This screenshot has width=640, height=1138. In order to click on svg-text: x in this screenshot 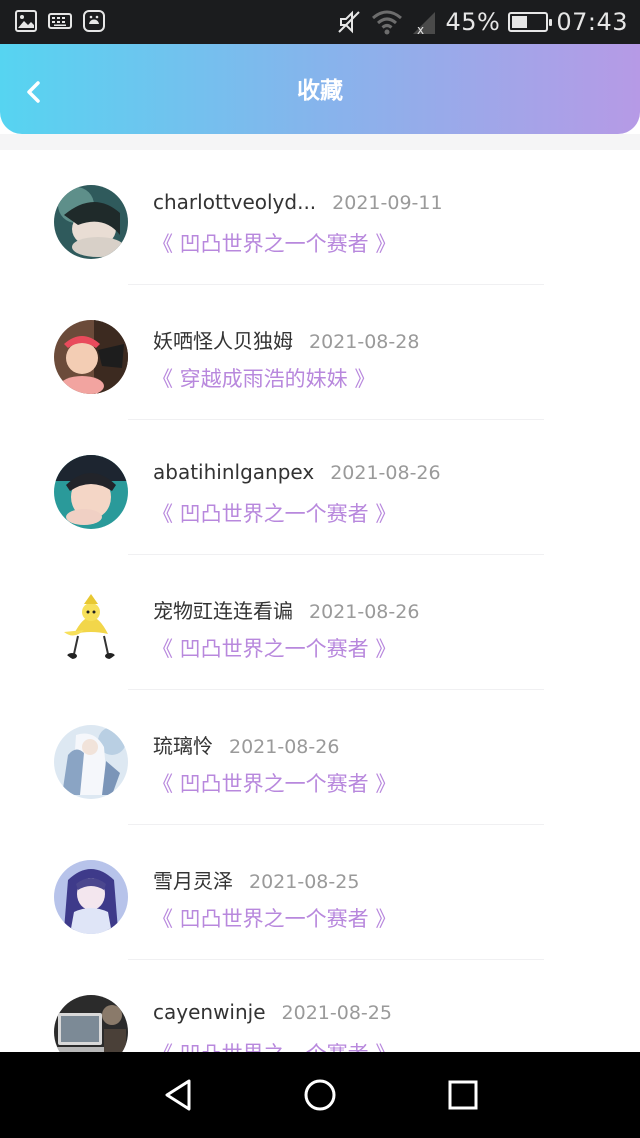, I will do `click(420, 29)`.